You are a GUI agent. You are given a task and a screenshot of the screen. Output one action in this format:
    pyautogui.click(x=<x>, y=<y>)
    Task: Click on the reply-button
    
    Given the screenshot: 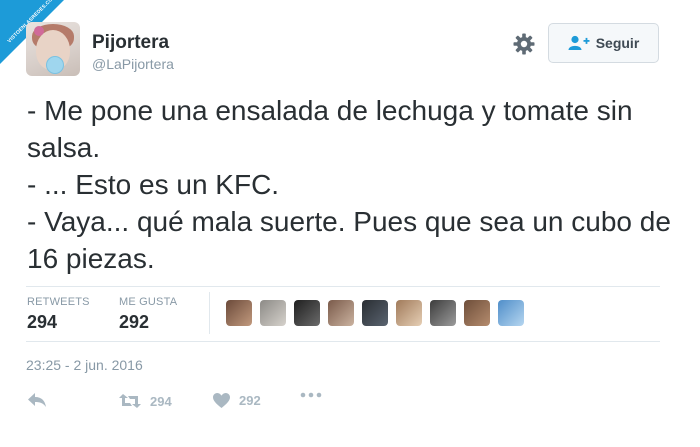 What is the action you would take?
    pyautogui.click(x=37, y=400)
    